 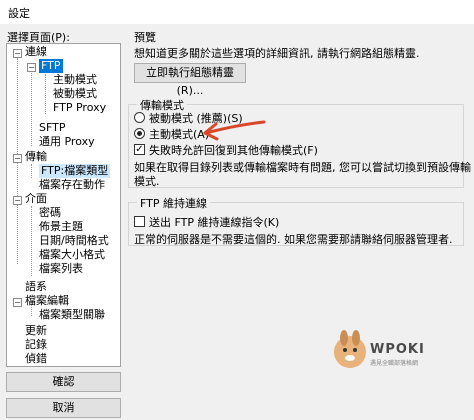 I want to click on fallback-label: 失敗時允許回復到其他傳輸模式(F), so click(x=233, y=150).